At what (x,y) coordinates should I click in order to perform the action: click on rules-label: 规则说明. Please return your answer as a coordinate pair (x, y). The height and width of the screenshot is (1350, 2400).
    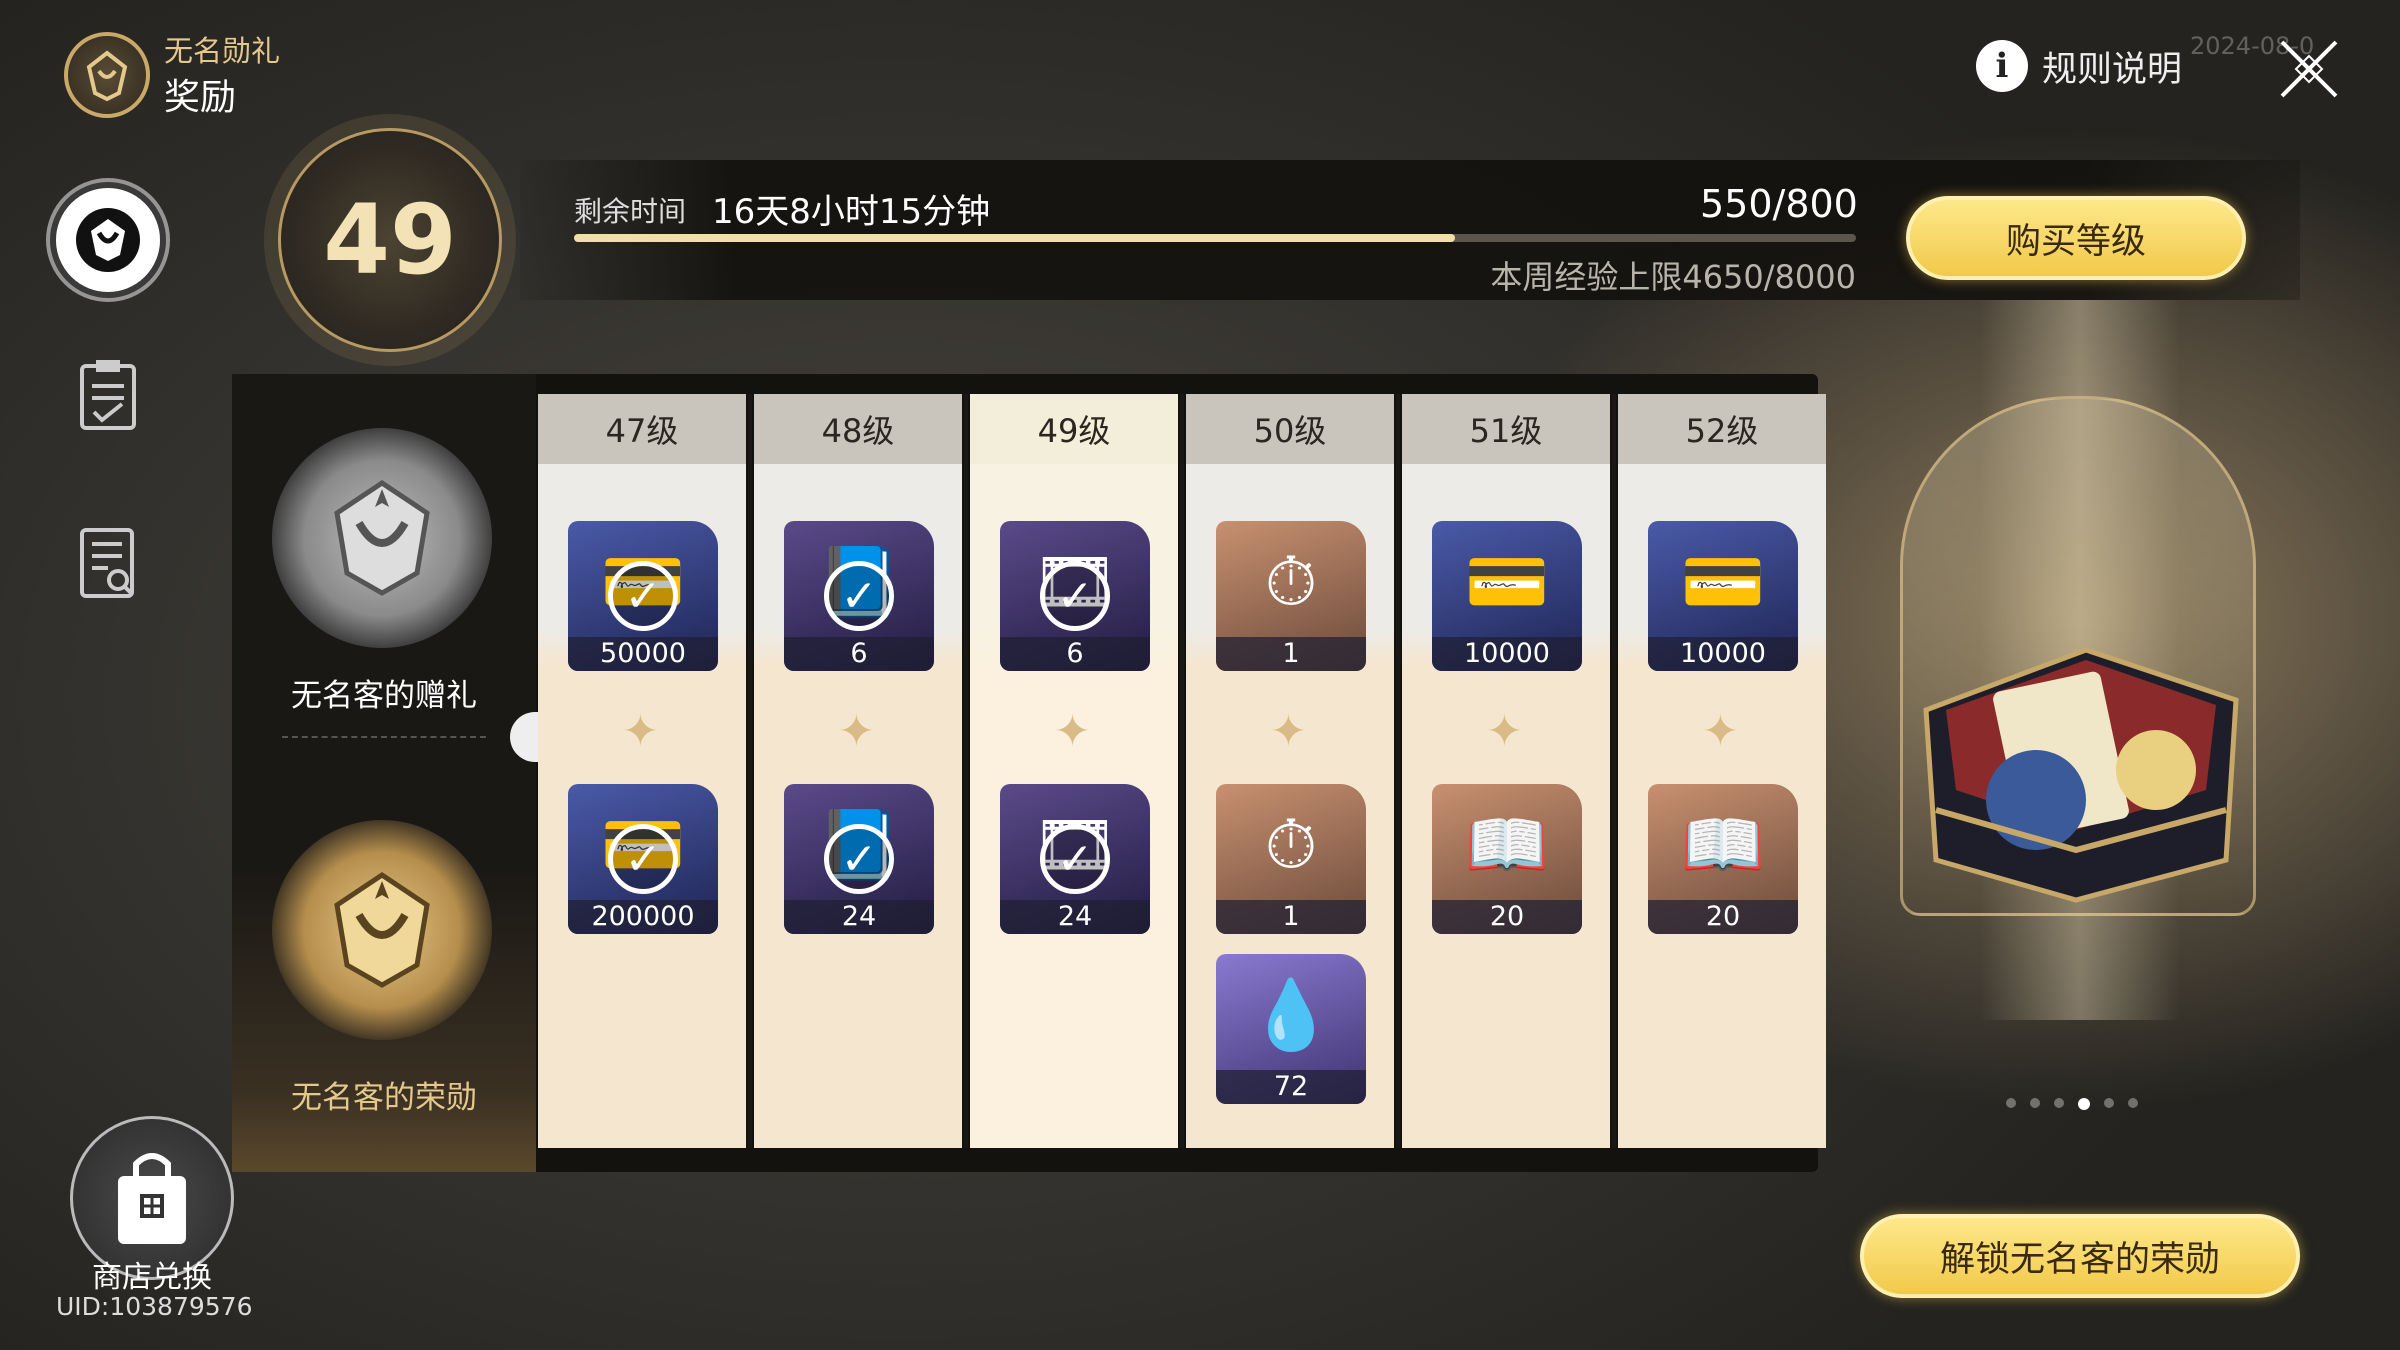
    Looking at the image, I should click on (2112, 69).